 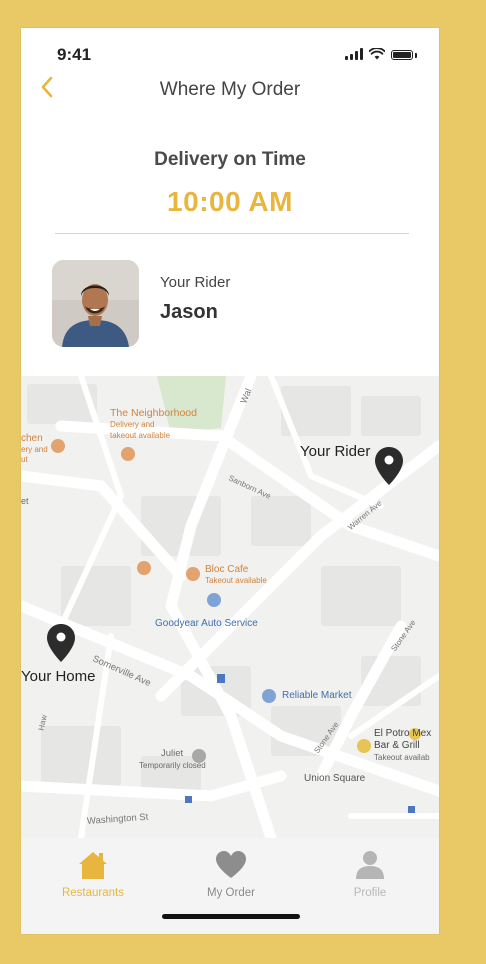 I want to click on place-el-potro-2: Bar & Grill, so click(x=397, y=745).